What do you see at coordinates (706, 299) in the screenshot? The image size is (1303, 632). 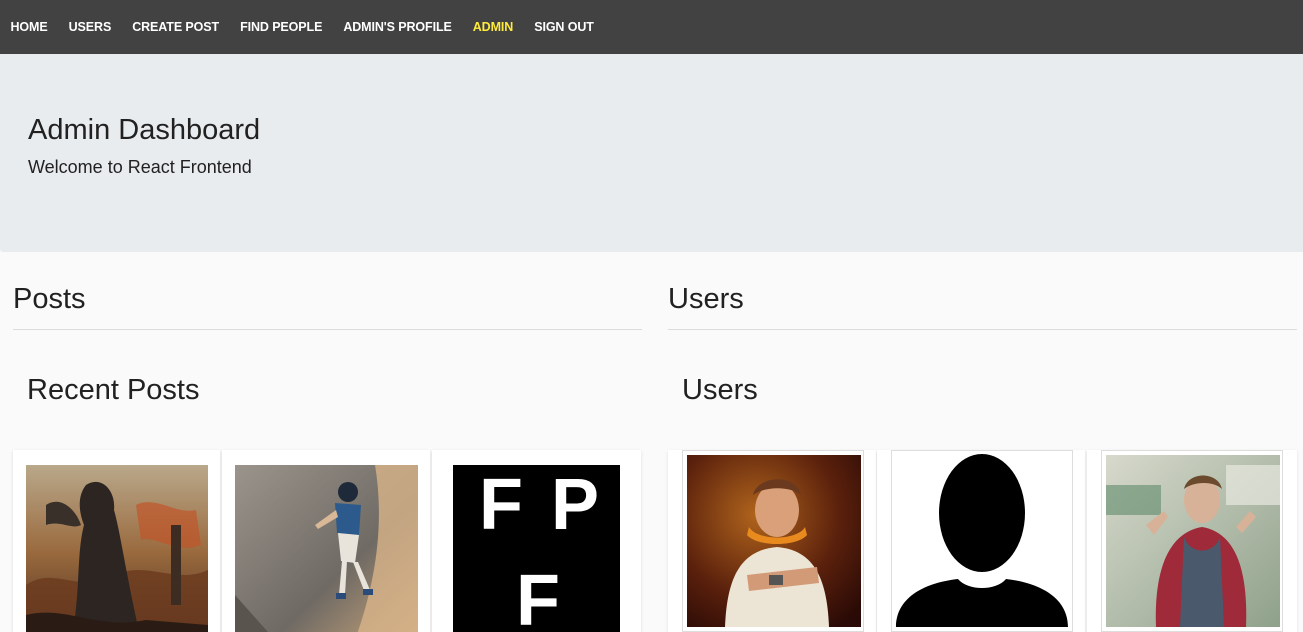 I see `users-heading: Users` at bounding box center [706, 299].